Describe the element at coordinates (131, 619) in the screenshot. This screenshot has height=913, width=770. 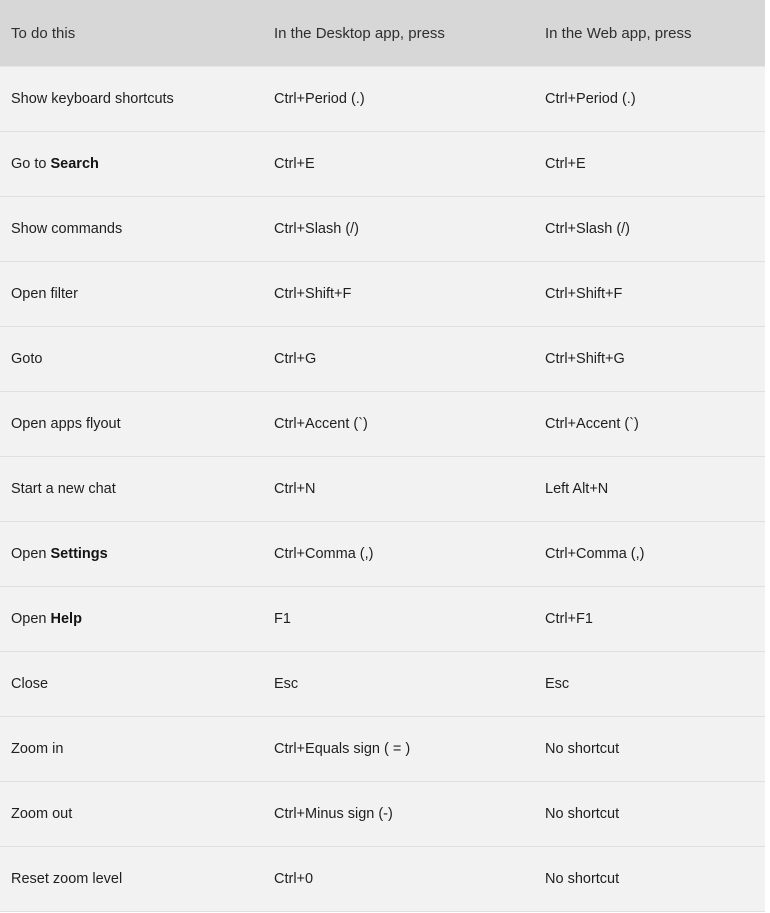
I see `cell-task: Open Help` at that location.